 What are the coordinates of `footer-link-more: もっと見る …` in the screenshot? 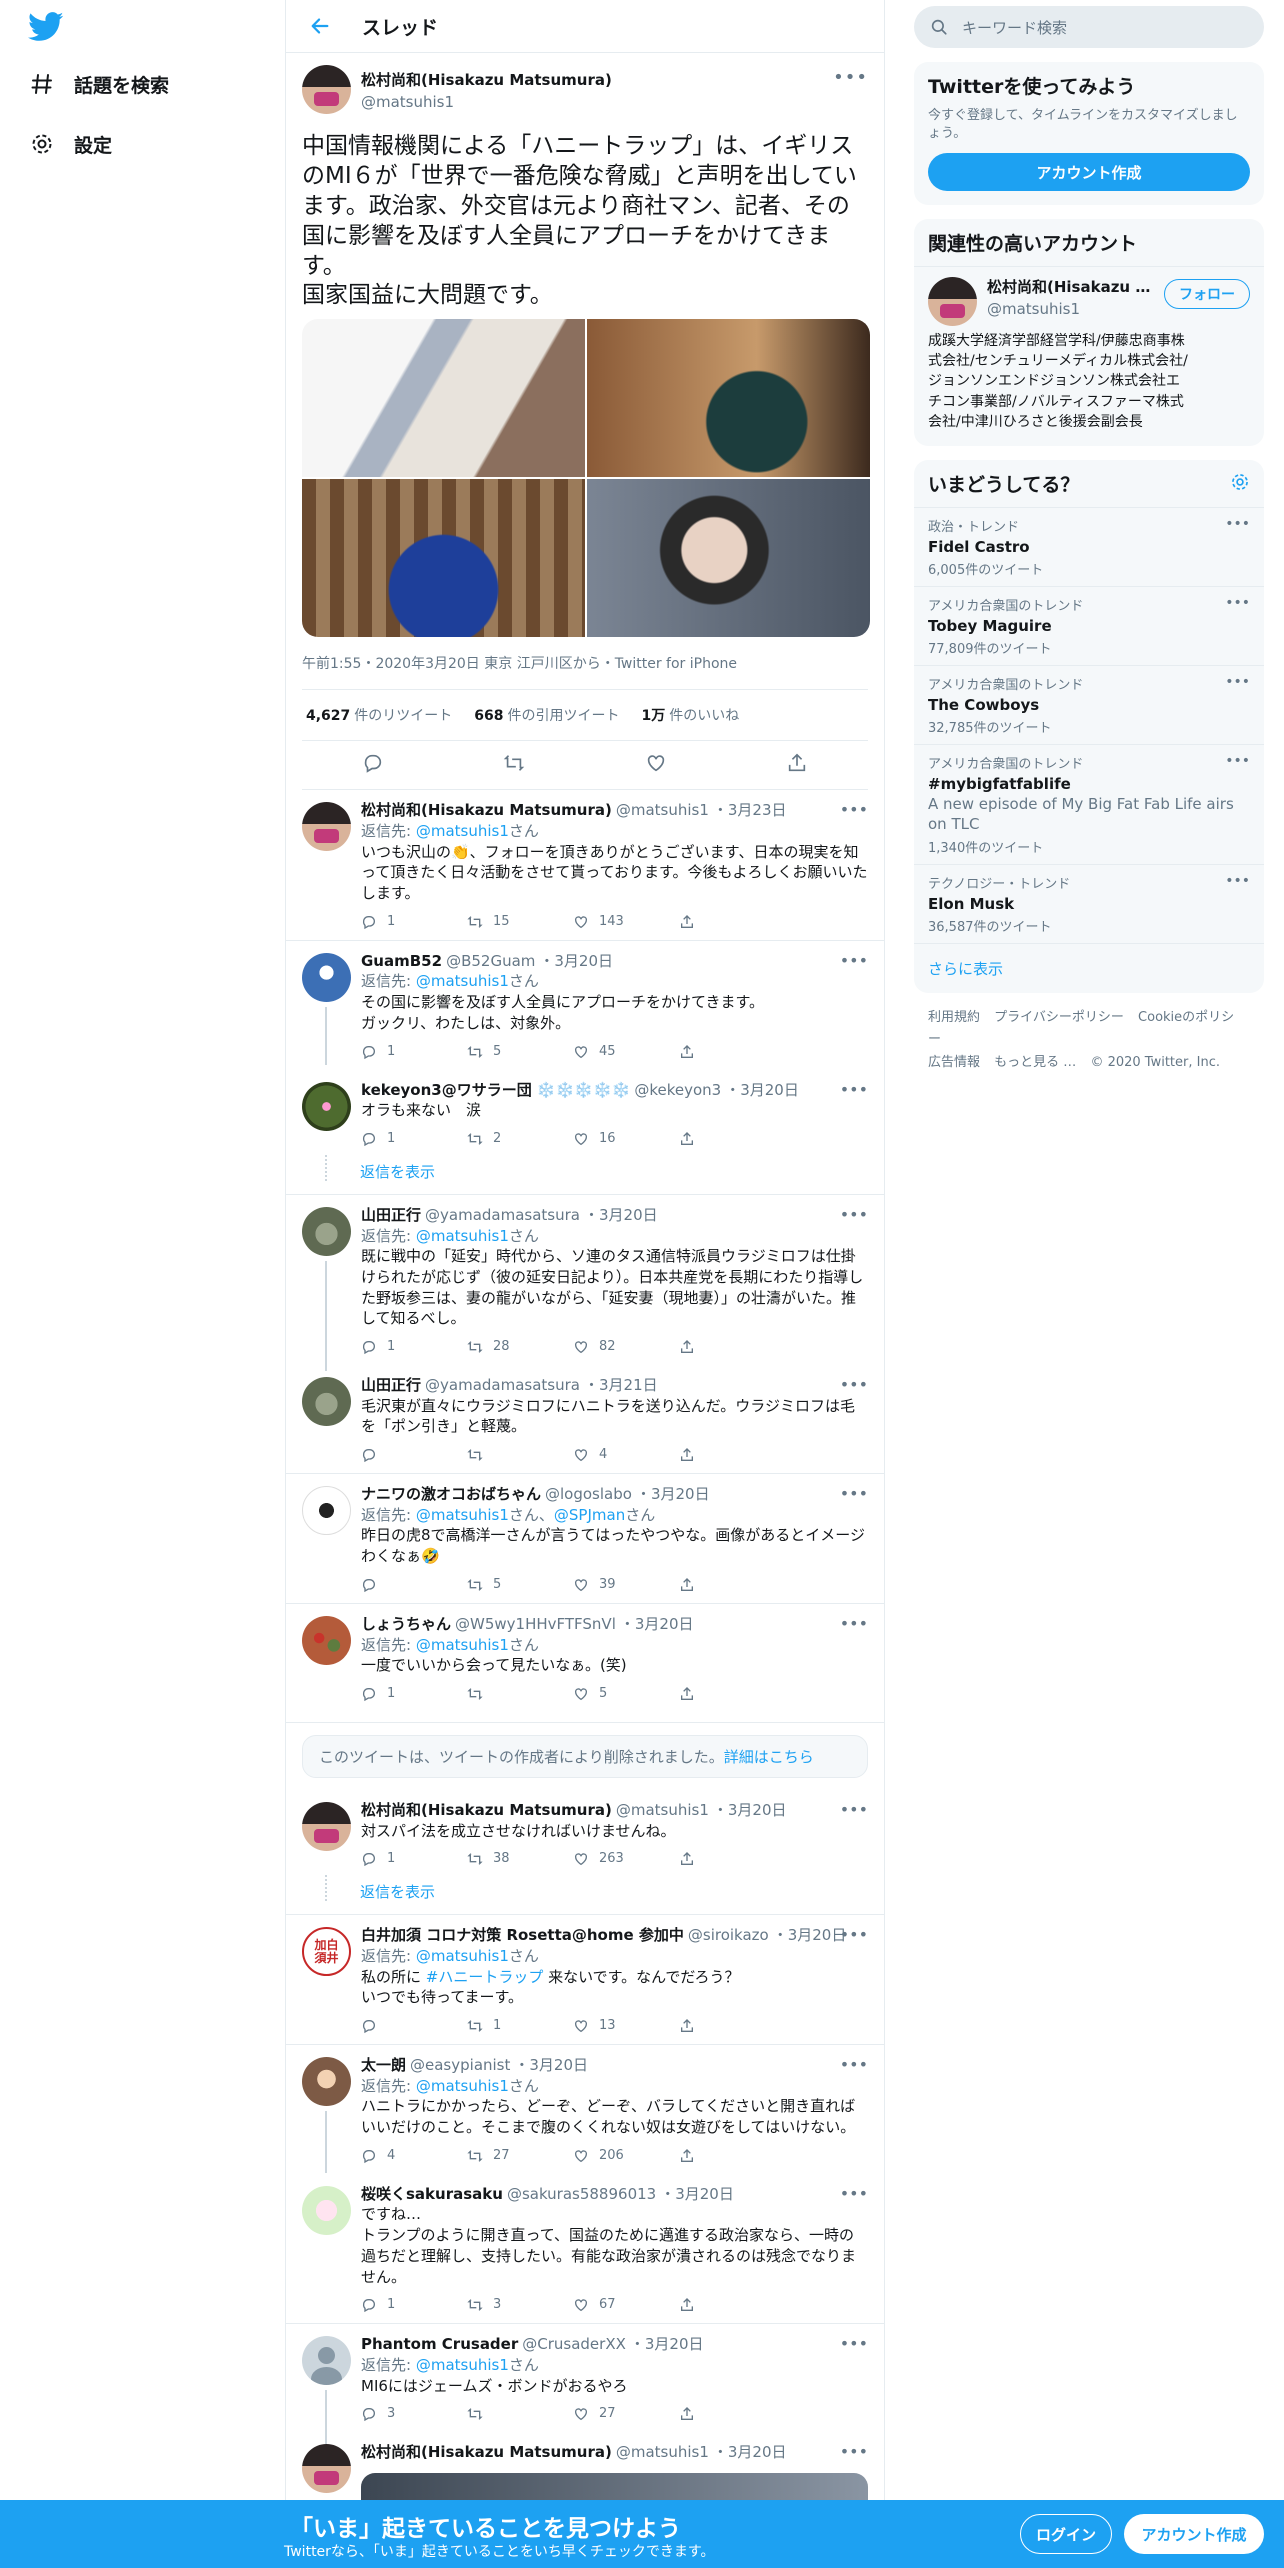 It's located at (1035, 1062).